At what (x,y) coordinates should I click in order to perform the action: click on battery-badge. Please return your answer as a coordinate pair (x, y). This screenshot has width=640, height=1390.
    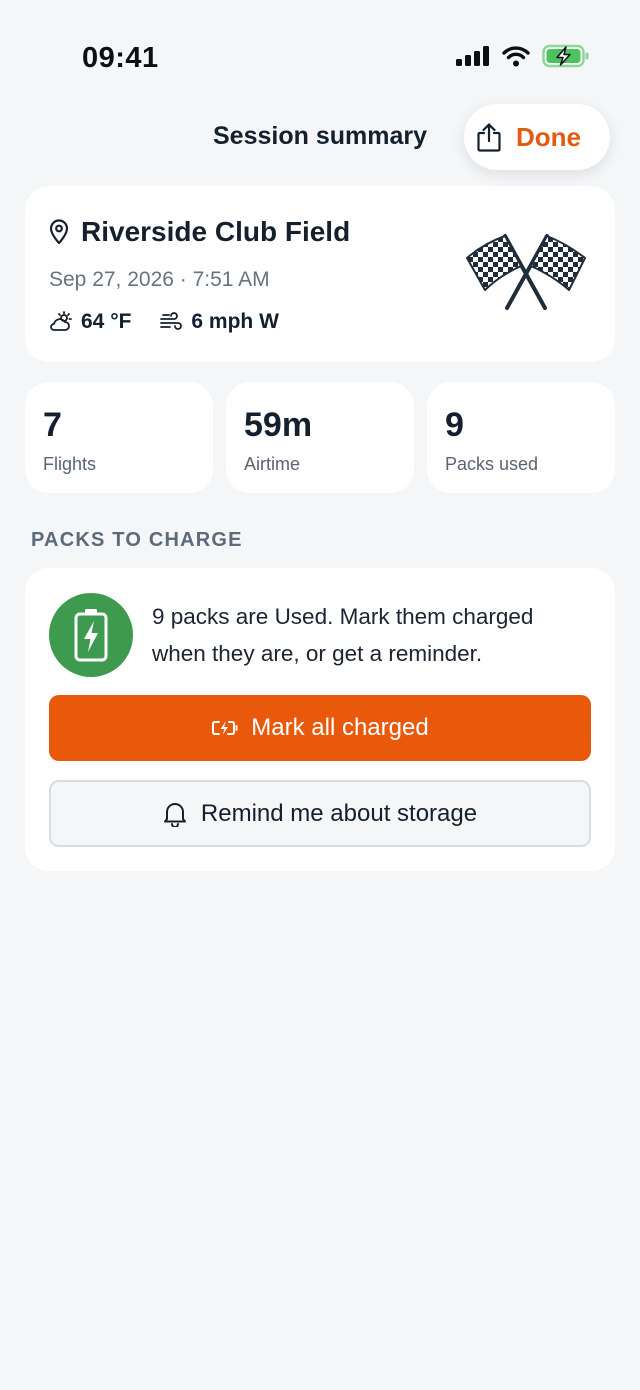
    Looking at the image, I should click on (91, 635).